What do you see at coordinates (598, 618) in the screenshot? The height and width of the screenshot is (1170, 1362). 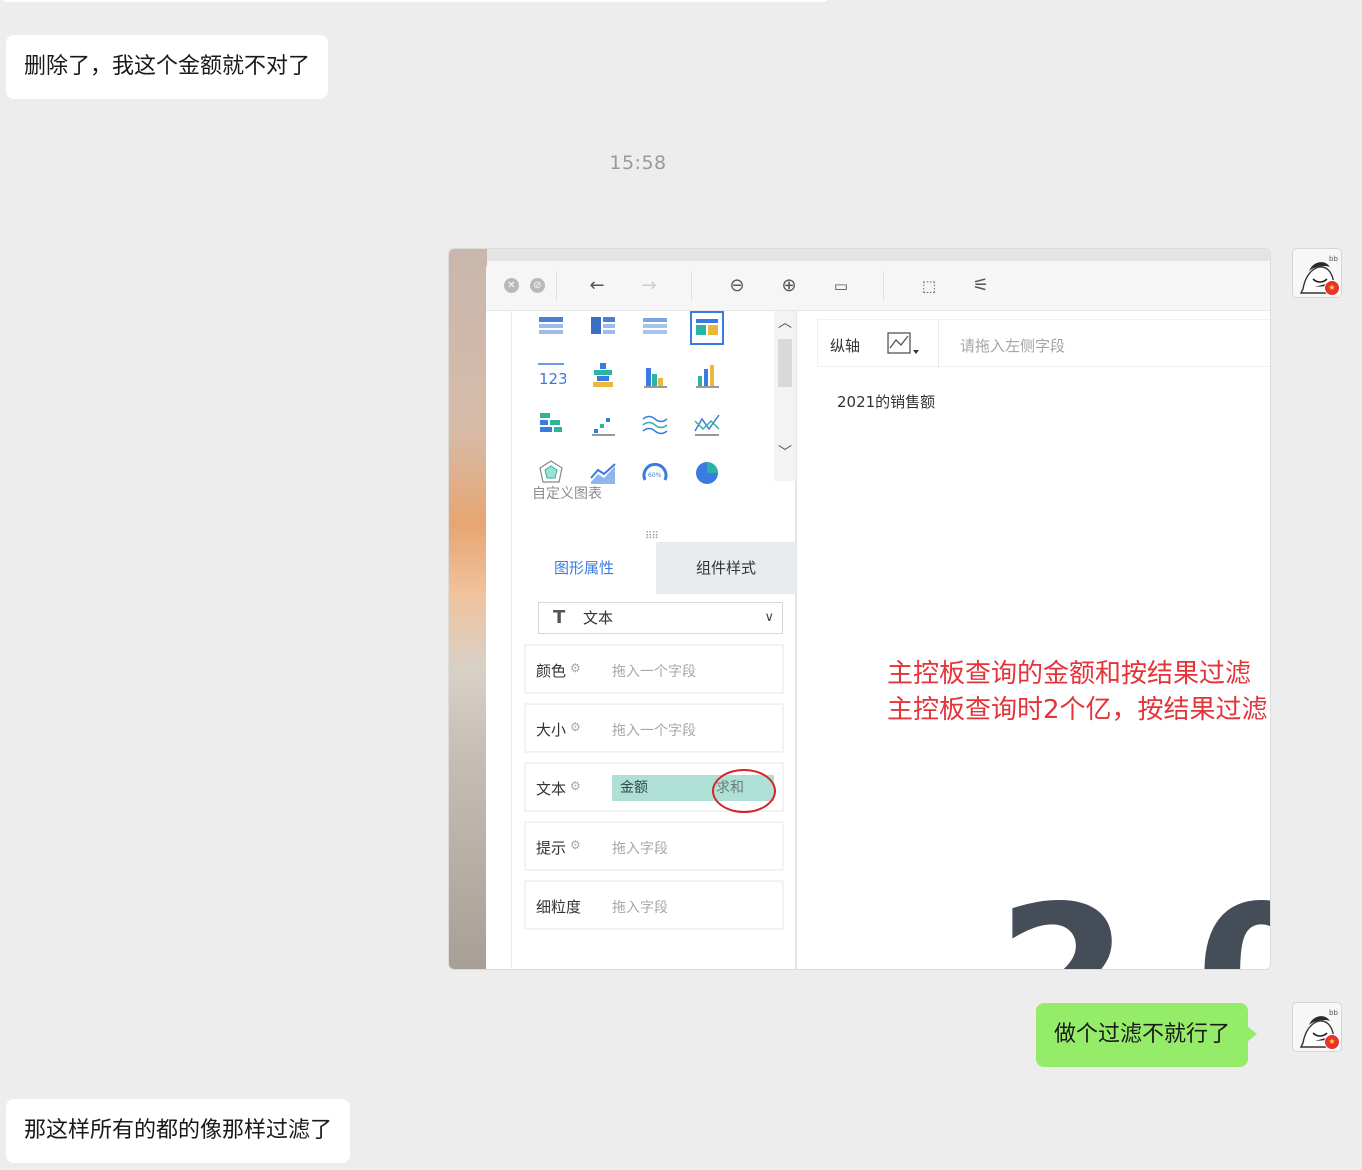 I see `mark-type-label: 文本` at bounding box center [598, 618].